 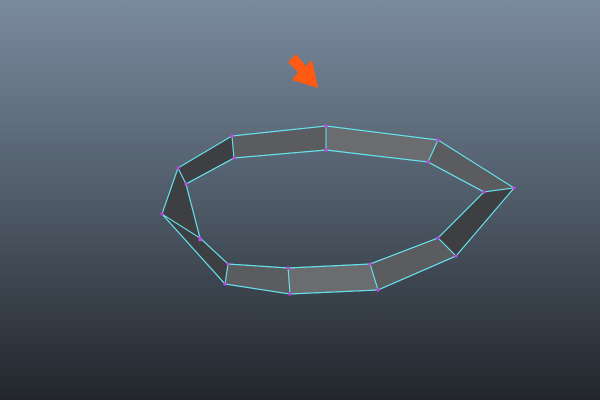 What do you see at coordinates (333, 279) in the screenshot?
I see `ring-face` at bounding box center [333, 279].